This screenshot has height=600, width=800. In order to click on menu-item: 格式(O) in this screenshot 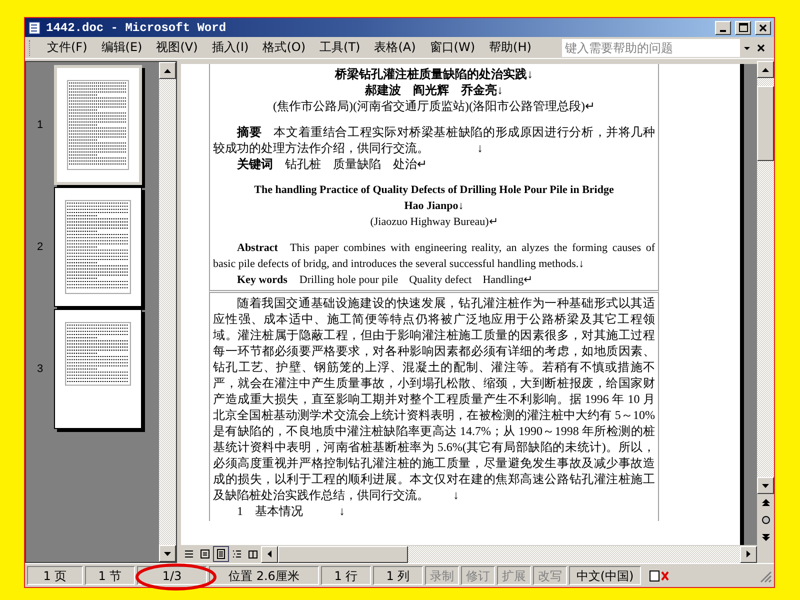, I will do `click(284, 47)`.